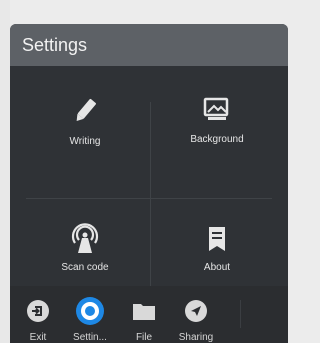 This screenshot has height=343, width=320. Describe the element at coordinates (55, 44) in the screenshot. I see `panel-title: Settings` at that location.